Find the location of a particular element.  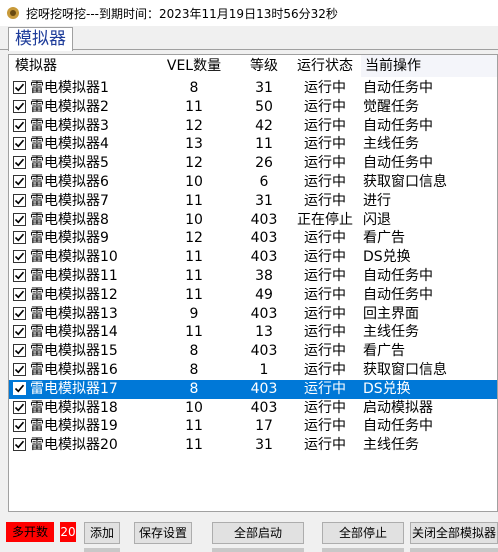

operation-cell: 闪退 is located at coordinates (377, 219).